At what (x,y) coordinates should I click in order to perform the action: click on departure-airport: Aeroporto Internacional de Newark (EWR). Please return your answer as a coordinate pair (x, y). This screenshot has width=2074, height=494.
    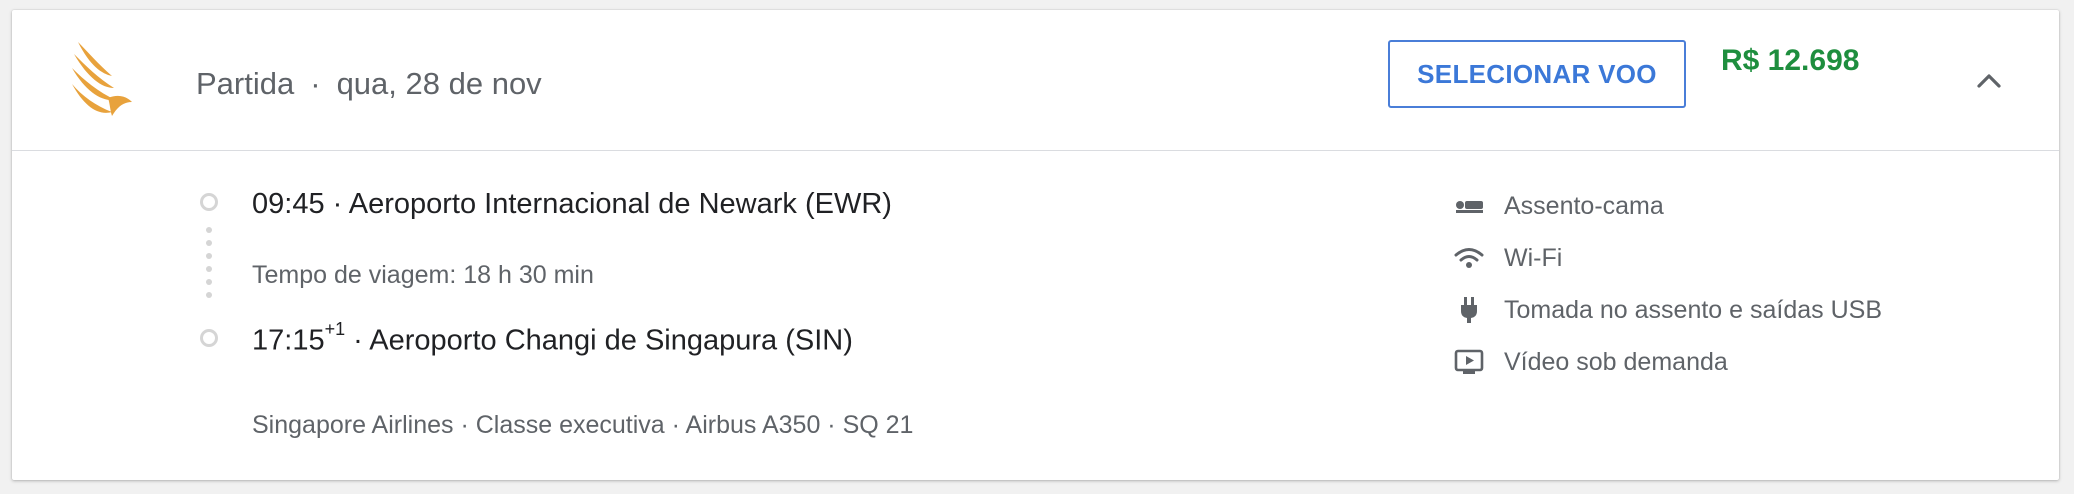
    Looking at the image, I should click on (620, 204).